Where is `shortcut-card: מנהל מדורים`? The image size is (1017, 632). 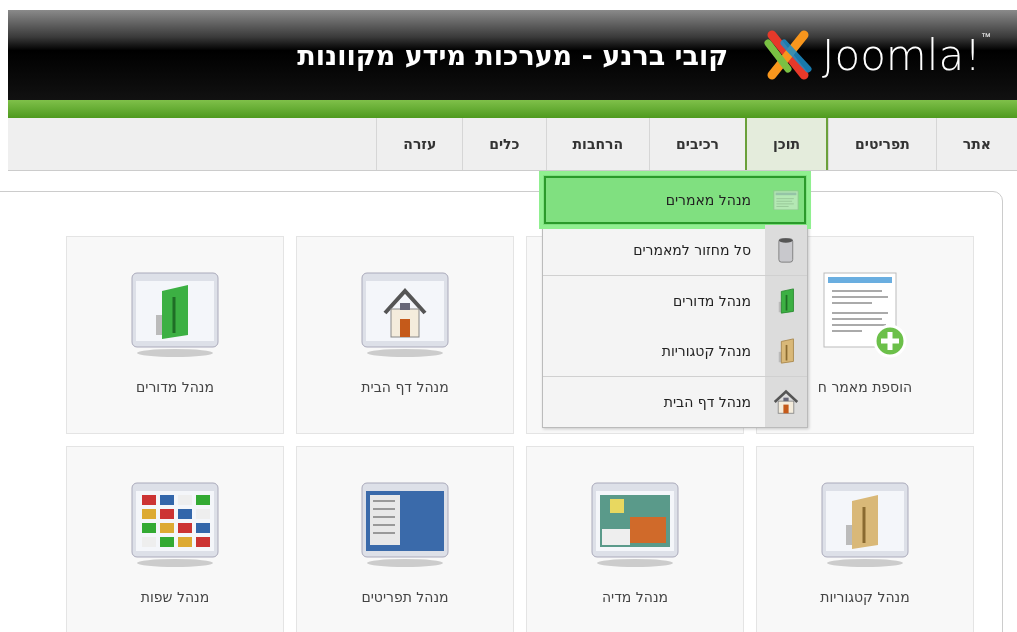 shortcut-card: מנהל מדורים is located at coordinates (175, 335).